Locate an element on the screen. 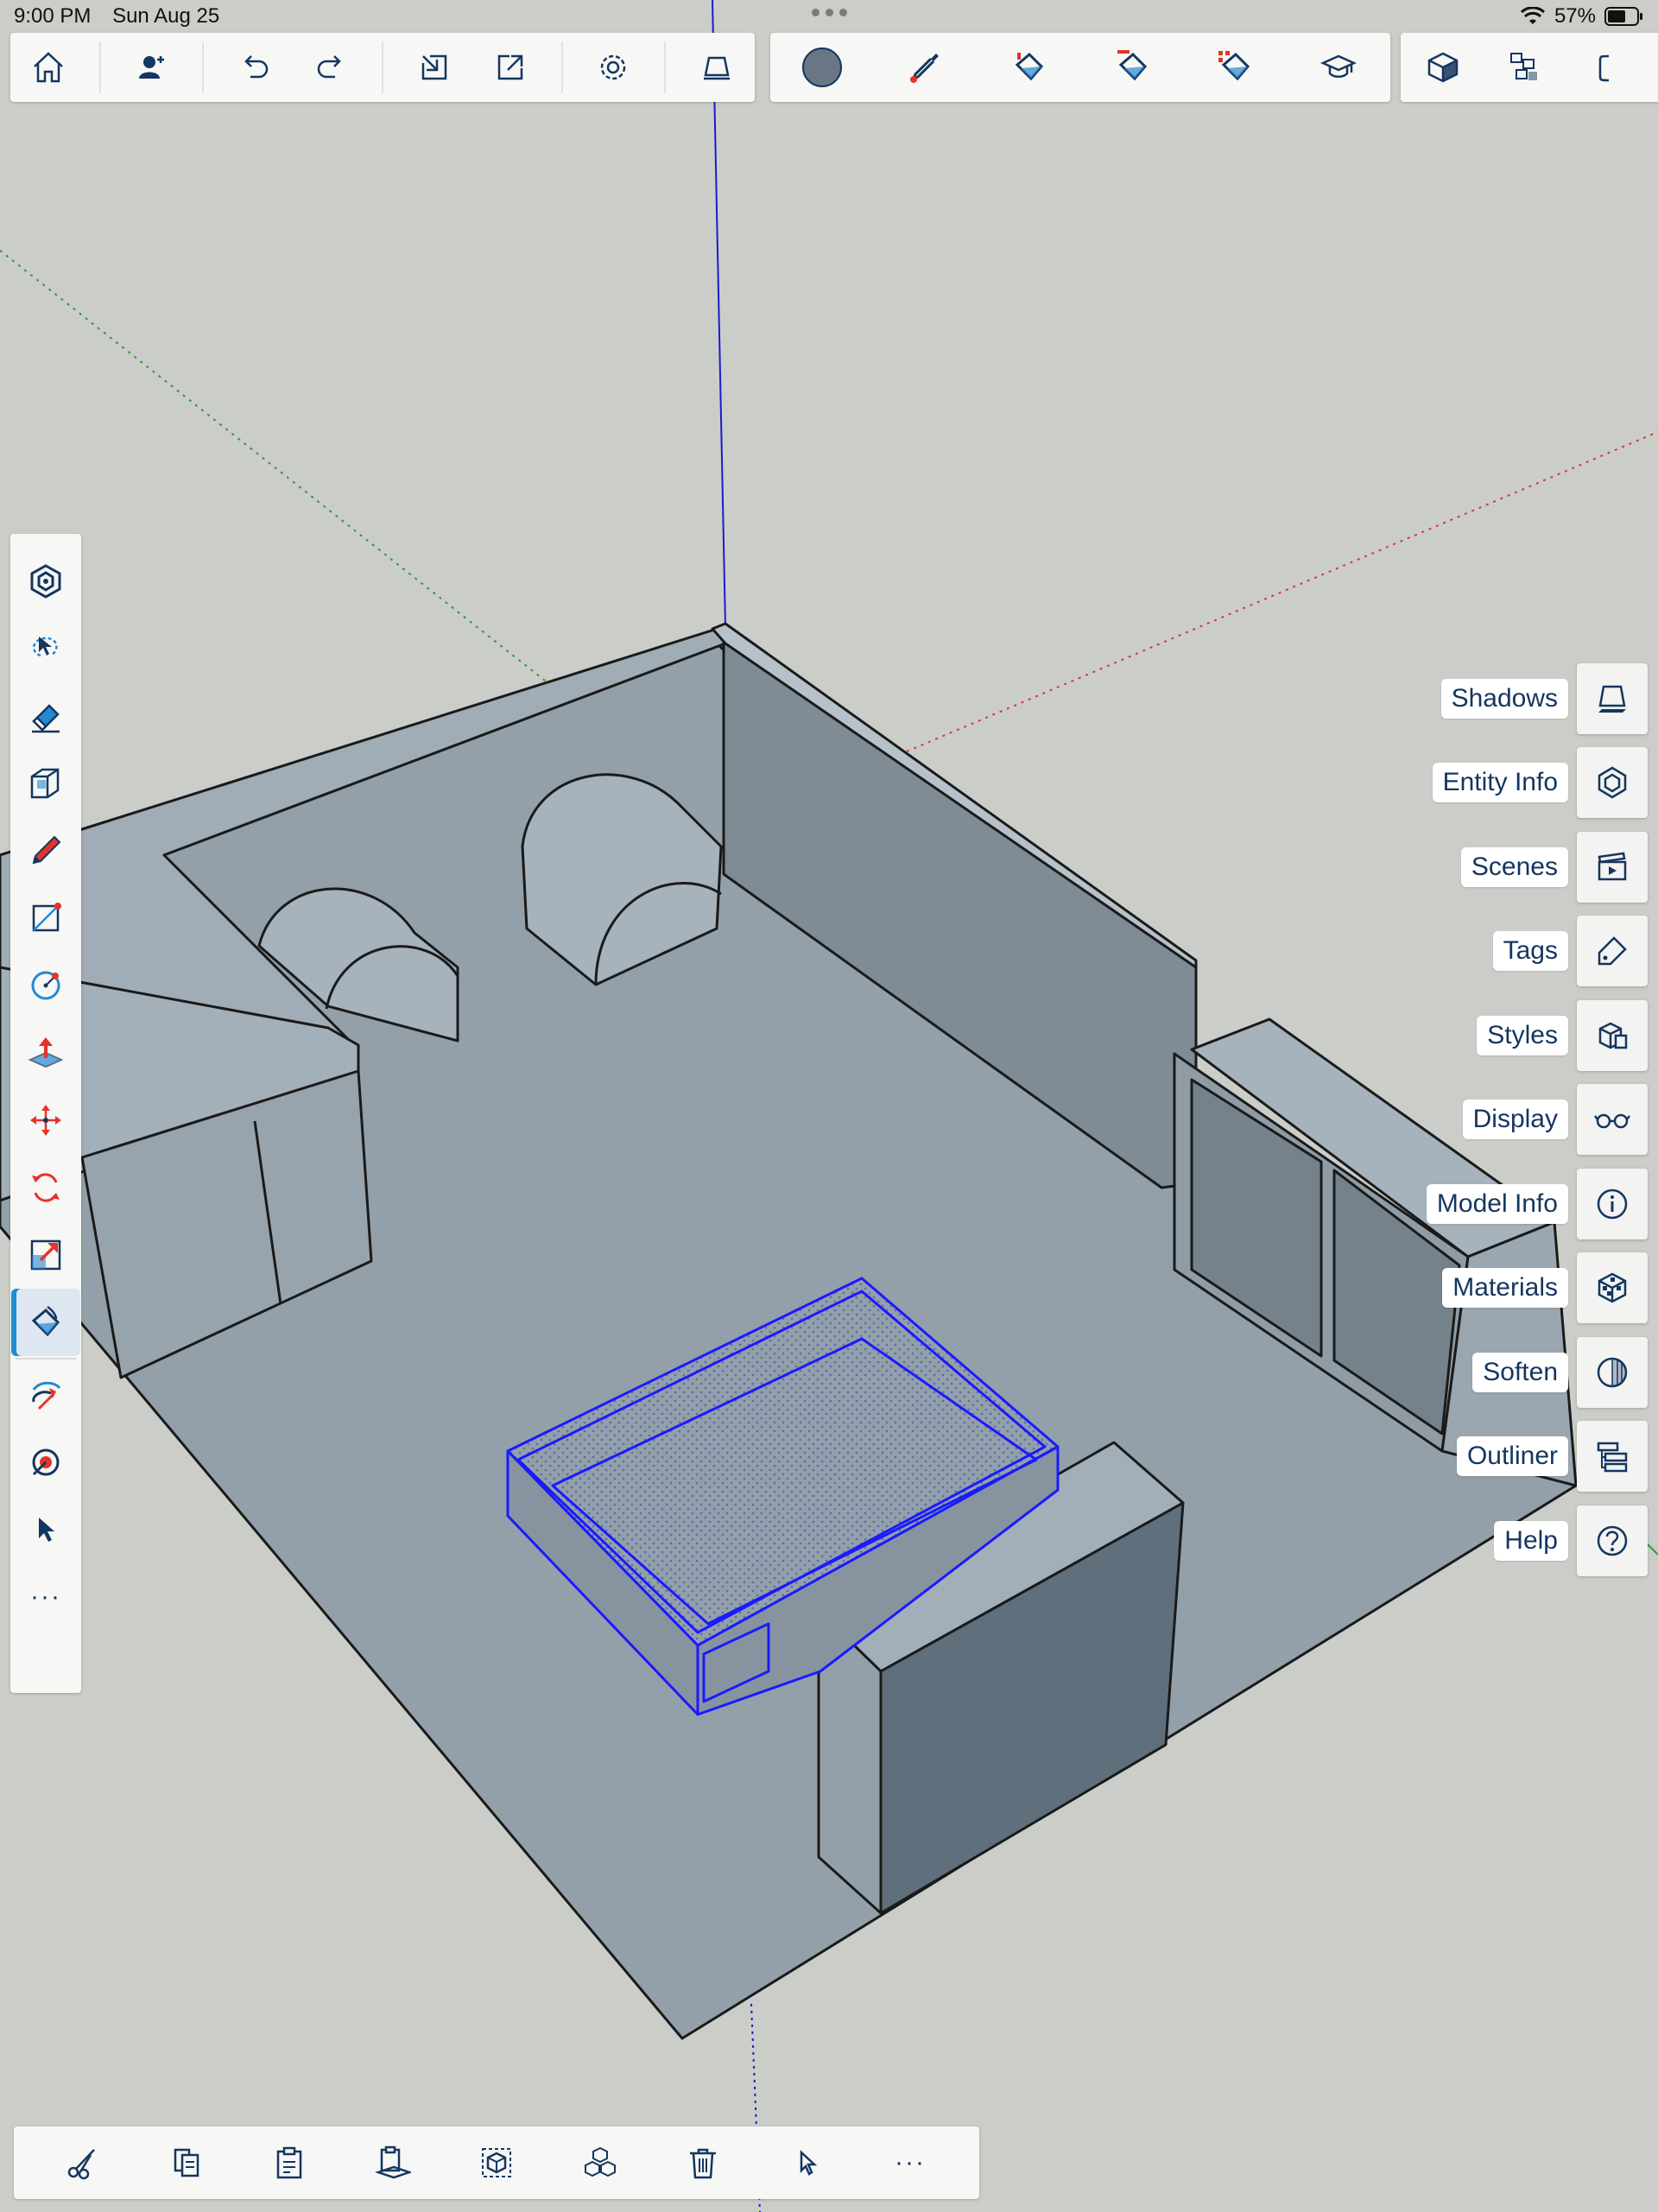  import-button is located at coordinates (434, 67).